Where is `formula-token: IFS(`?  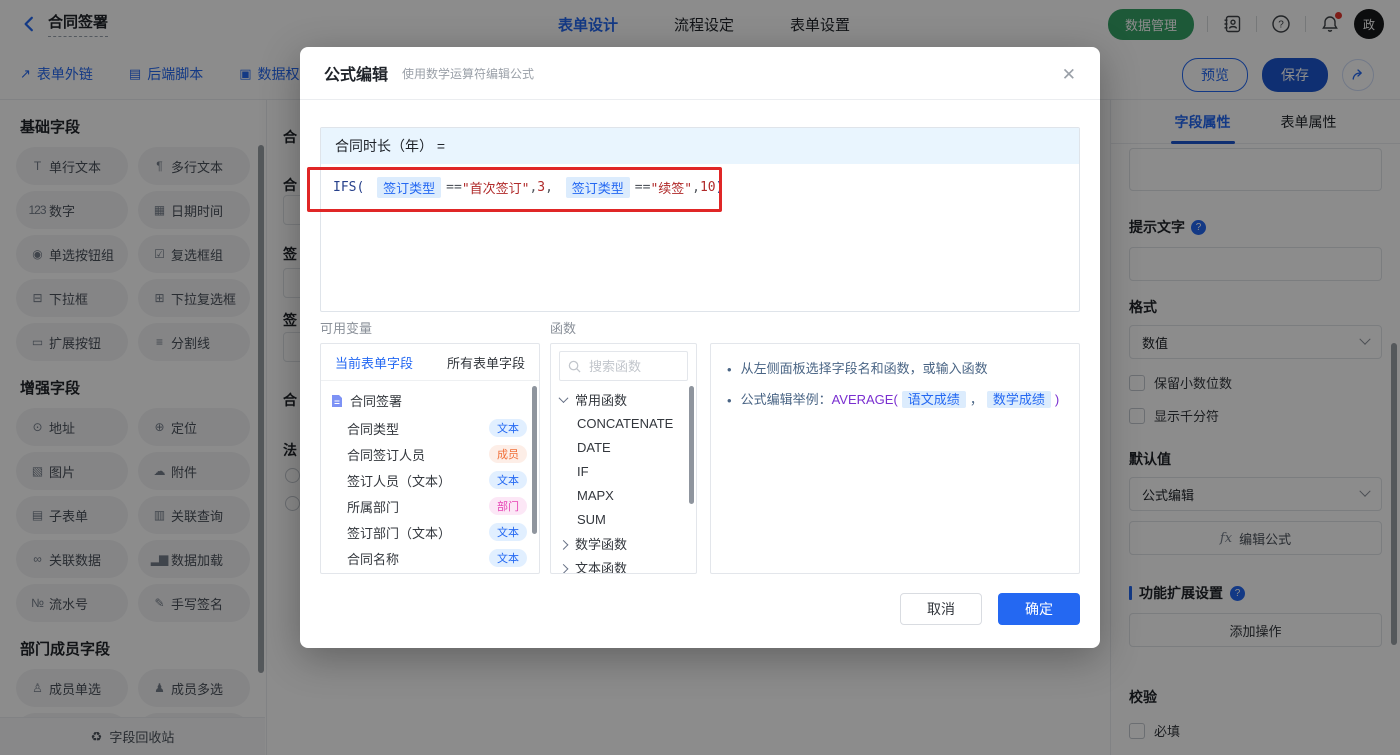
formula-token: IFS( is located at coordinates (352, 187).